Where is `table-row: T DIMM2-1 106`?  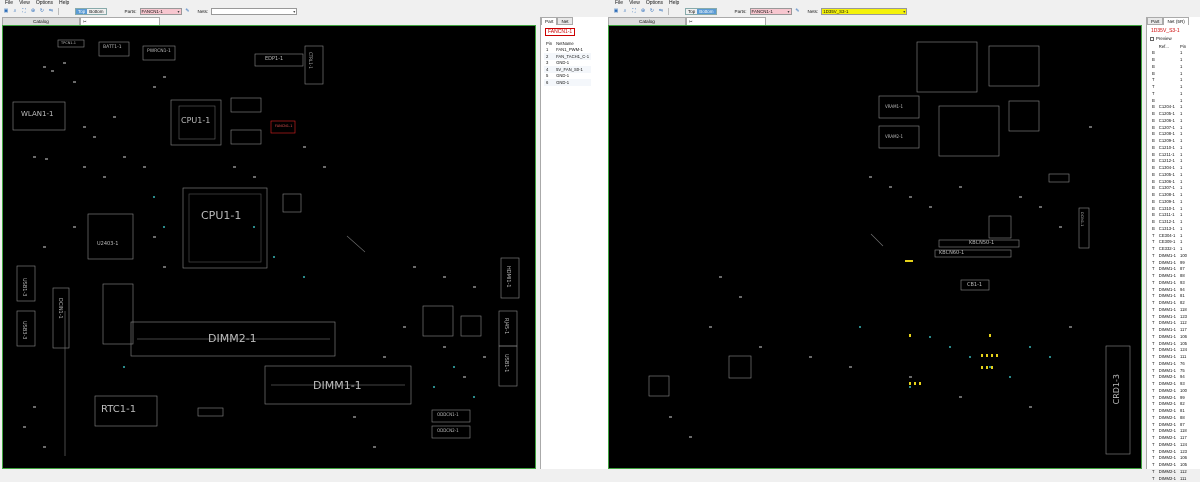 table-row: T DIMM2-1 106 is located at coordinates (1169, 458).